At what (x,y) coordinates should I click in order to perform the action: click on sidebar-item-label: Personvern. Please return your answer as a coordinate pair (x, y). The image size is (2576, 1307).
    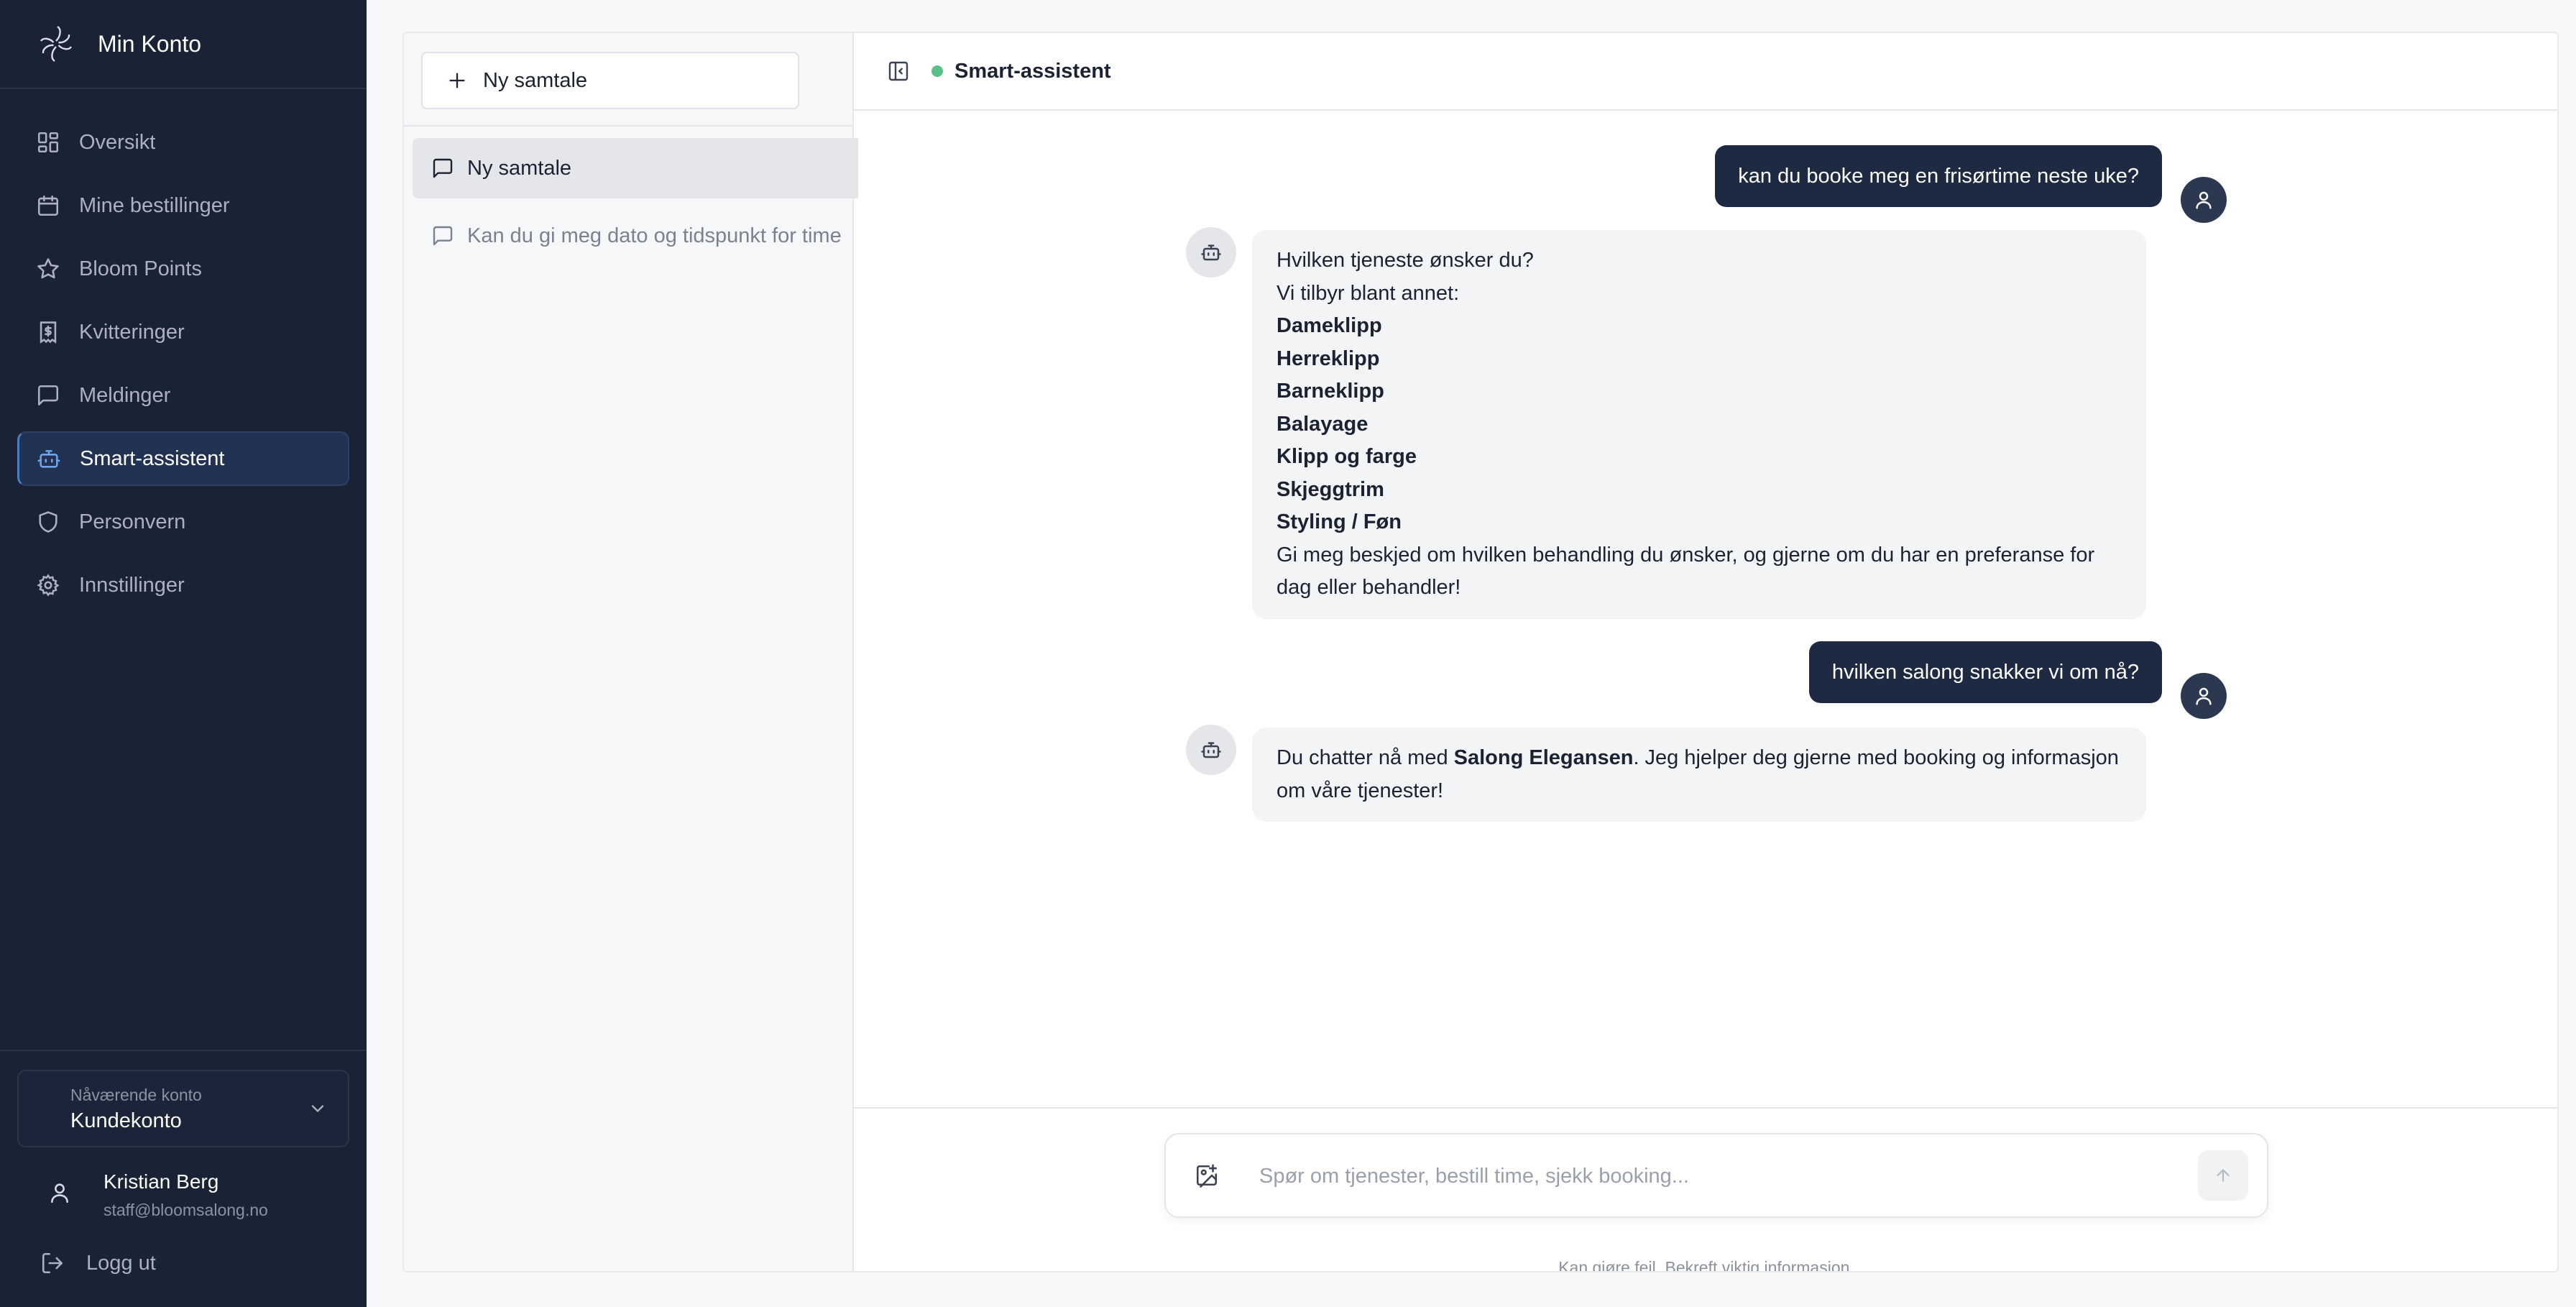
    Looking at the image, I should click on (132, 521).